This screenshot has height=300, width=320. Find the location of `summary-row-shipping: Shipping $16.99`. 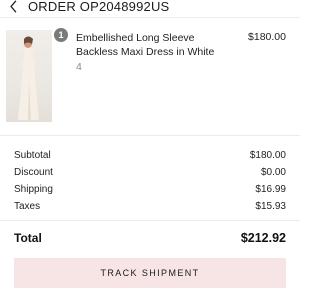

summary-row-shipping: Shipping $16.99 is located at coordinates (150, 189).